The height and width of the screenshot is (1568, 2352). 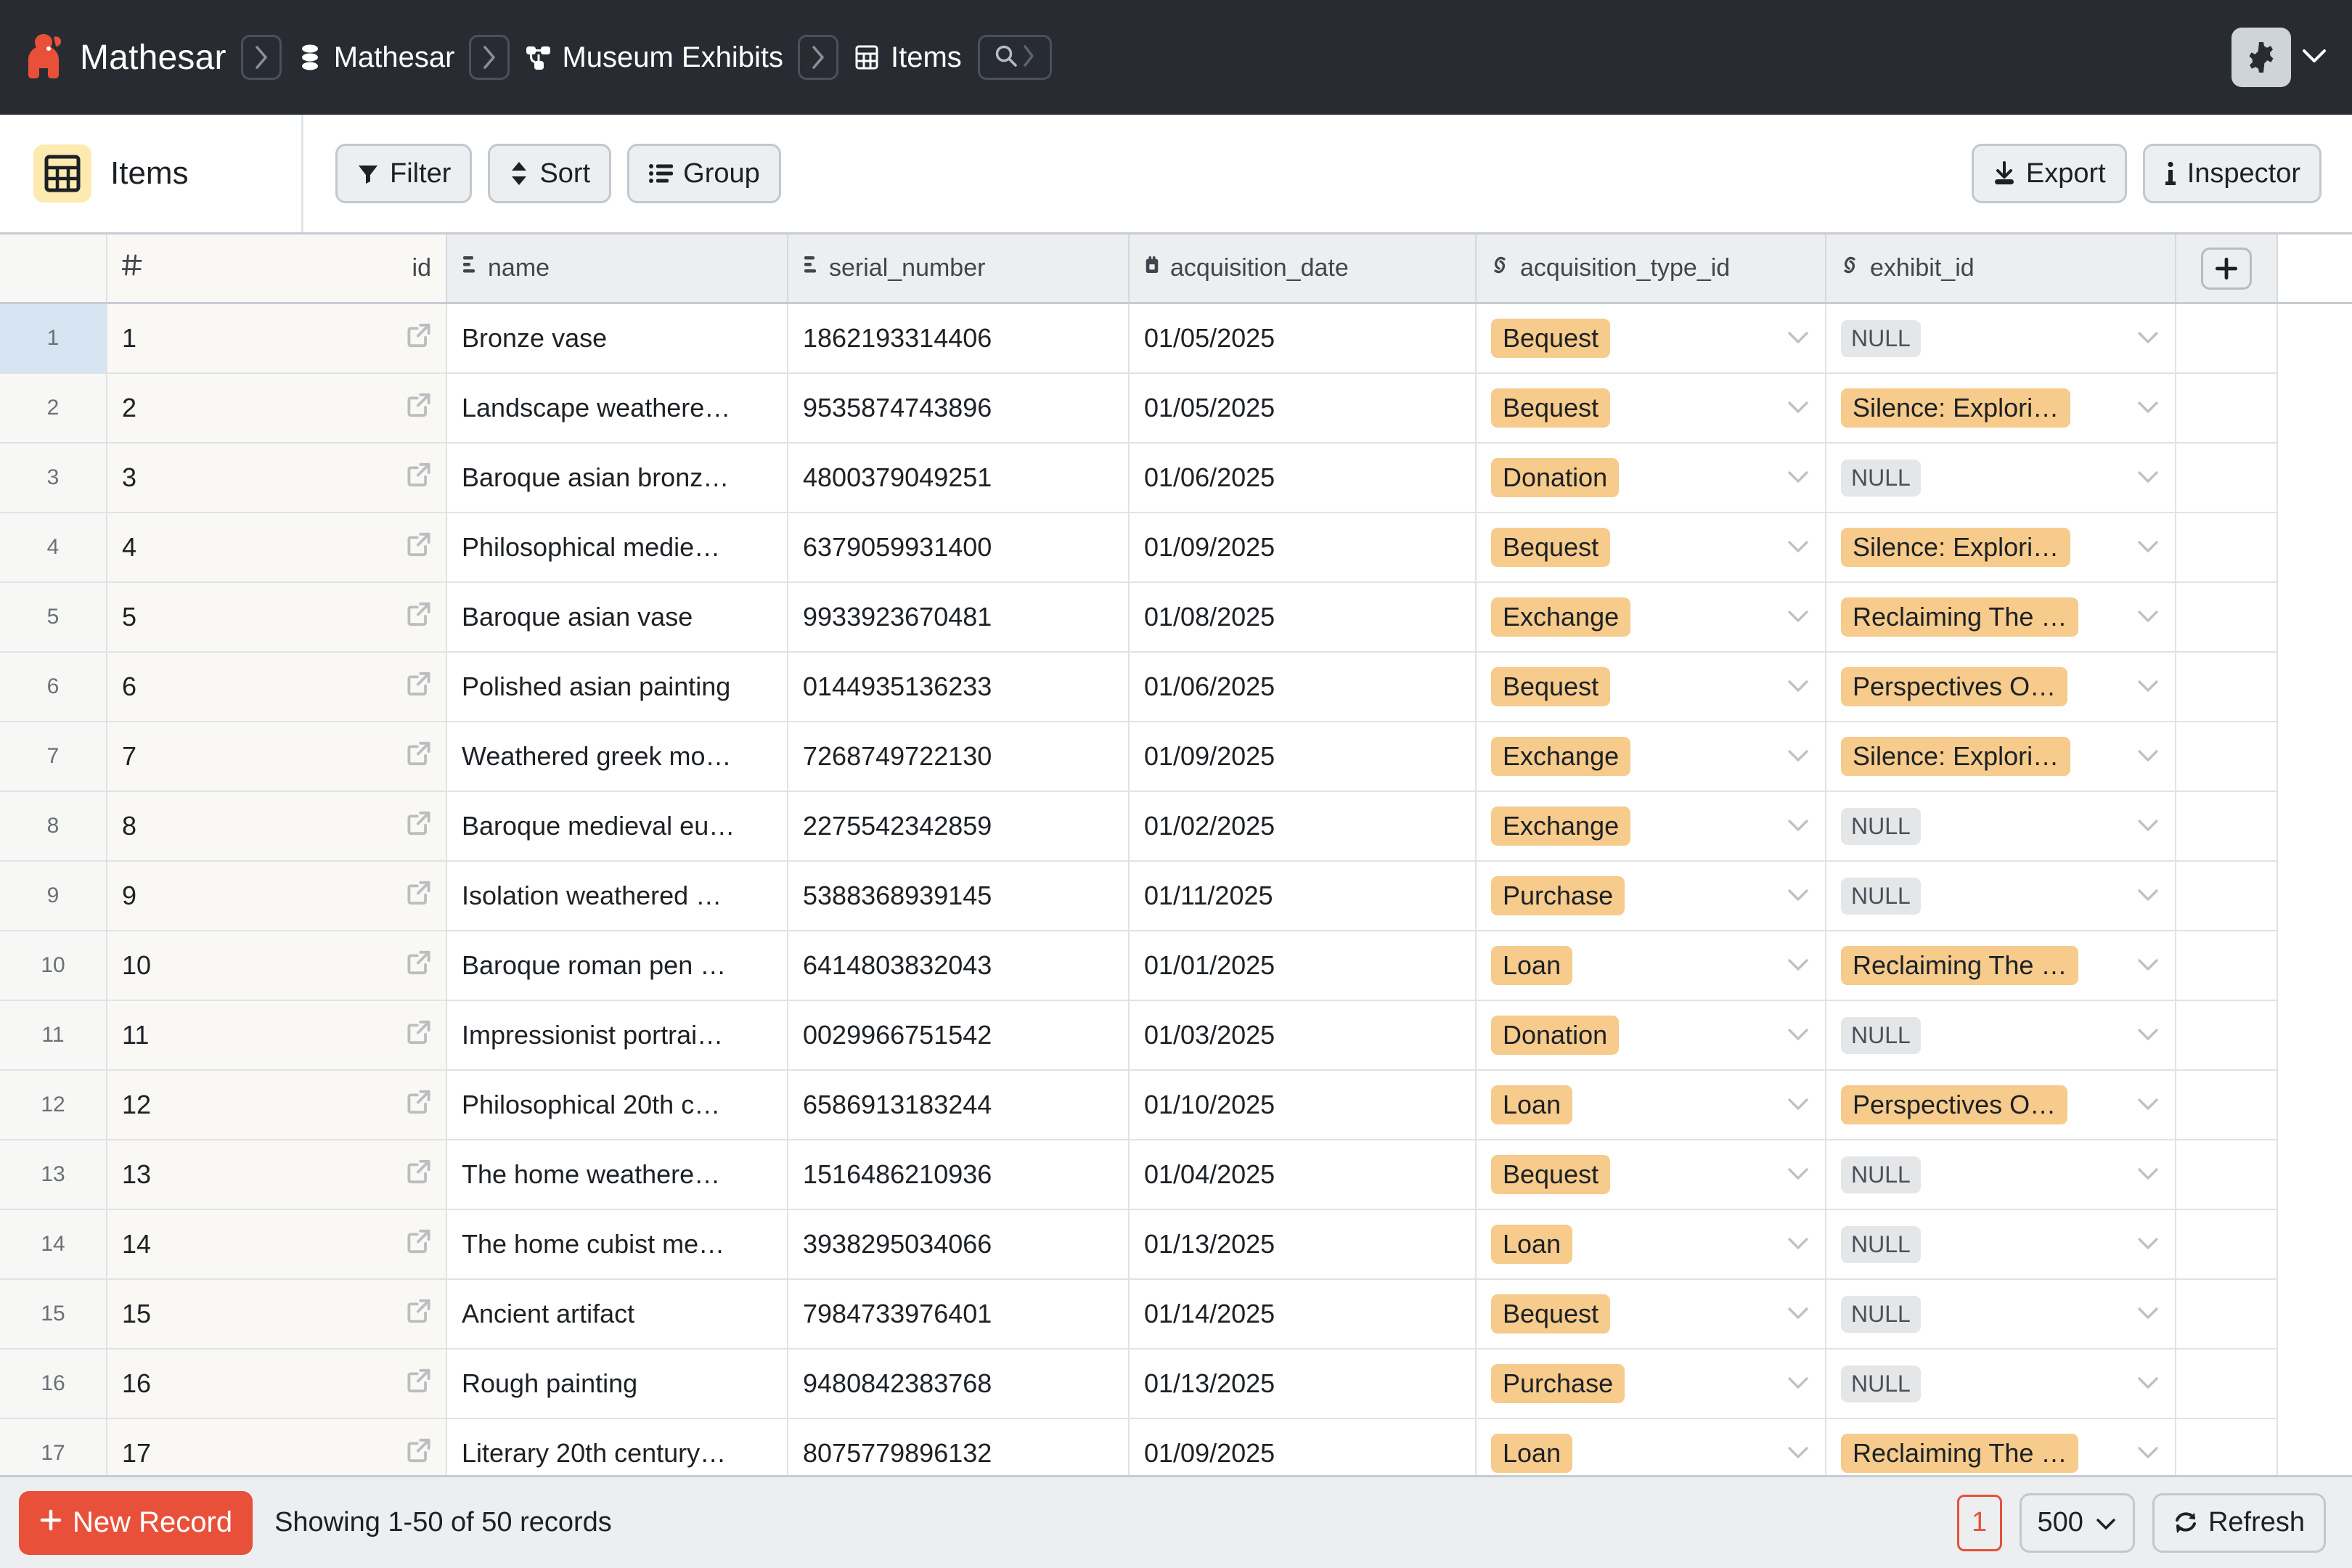 What do you see at coordinates (277, 1447) in the screenshot?
I see `cell-id: 17` at bounding box center [277, 1447].